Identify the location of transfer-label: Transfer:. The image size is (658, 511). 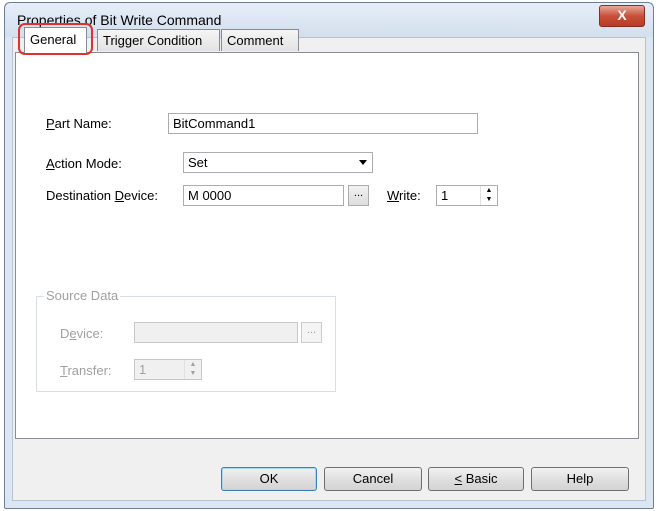
(86, 370).